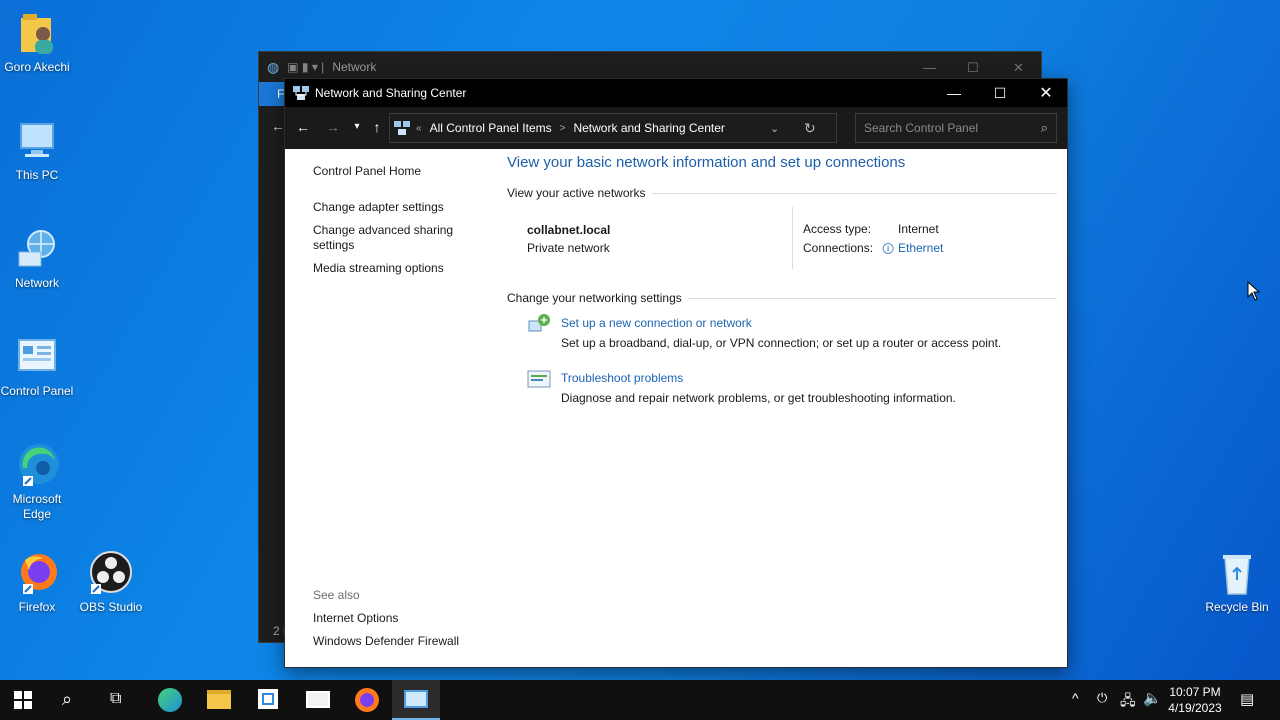  Describe the element at coordinates (954, 93) in the screenshot. I see `minimize-button: —` at that location.